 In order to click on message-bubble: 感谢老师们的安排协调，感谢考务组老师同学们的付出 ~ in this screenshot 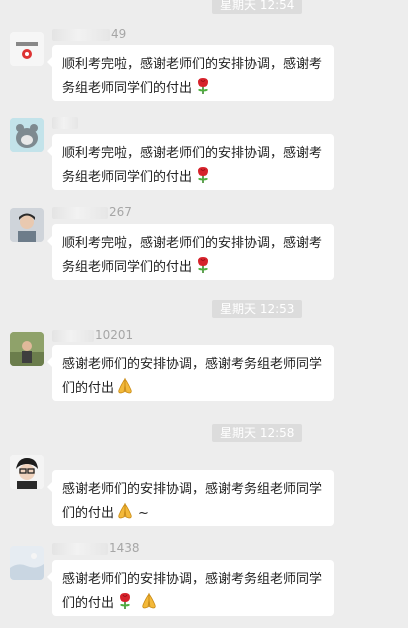, I will do `click(190, 498)`.